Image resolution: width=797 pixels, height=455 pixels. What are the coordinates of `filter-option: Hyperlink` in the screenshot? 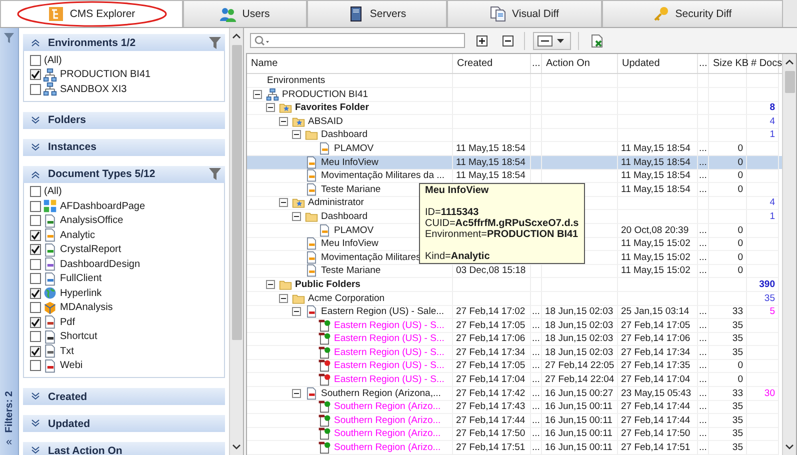 It's located at (81, 293).